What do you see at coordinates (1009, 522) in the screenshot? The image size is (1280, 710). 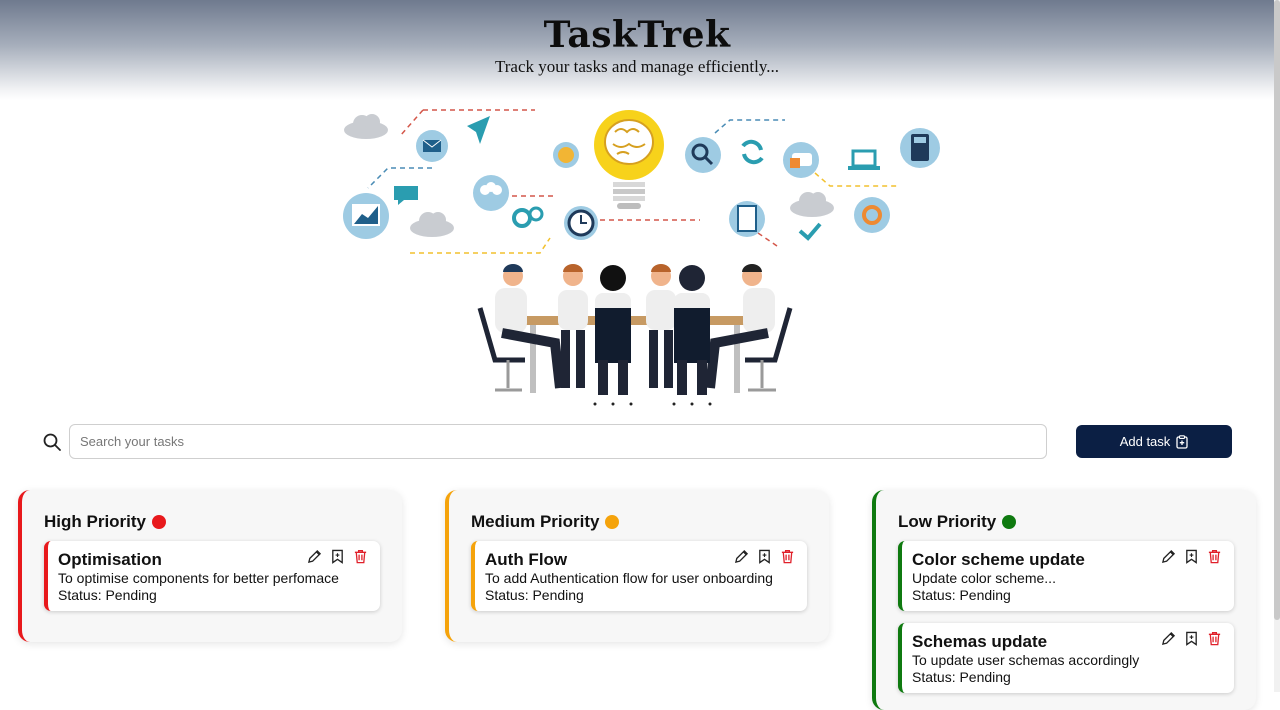 I see `priority-dot-green` at bounding box center [1009, 522].